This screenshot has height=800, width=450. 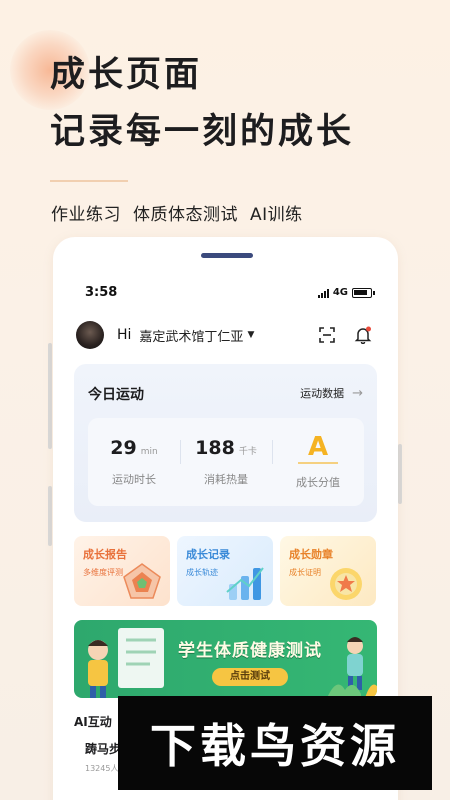 I want to click on stat-duration: 29 min 运动时长, so click(x=134, y=462).